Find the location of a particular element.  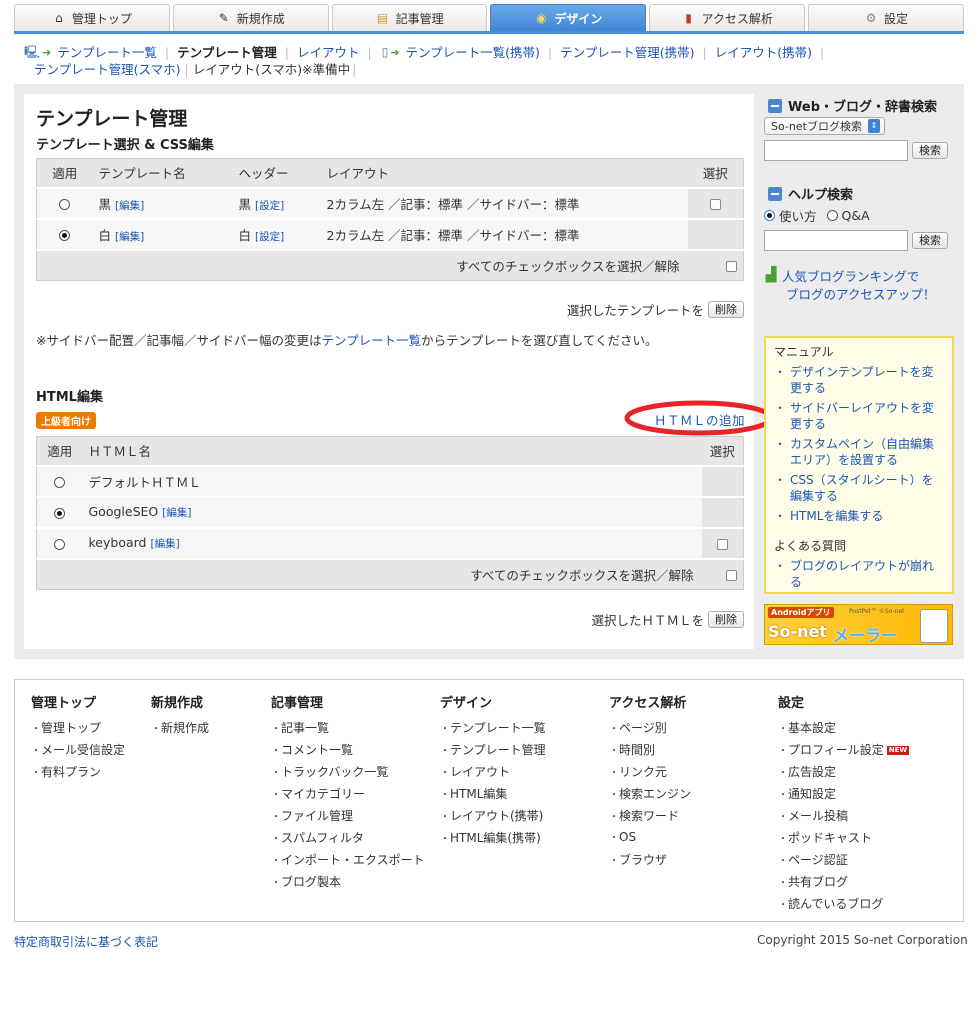

tab-label: 設定 is located at coordinates (896, 18).